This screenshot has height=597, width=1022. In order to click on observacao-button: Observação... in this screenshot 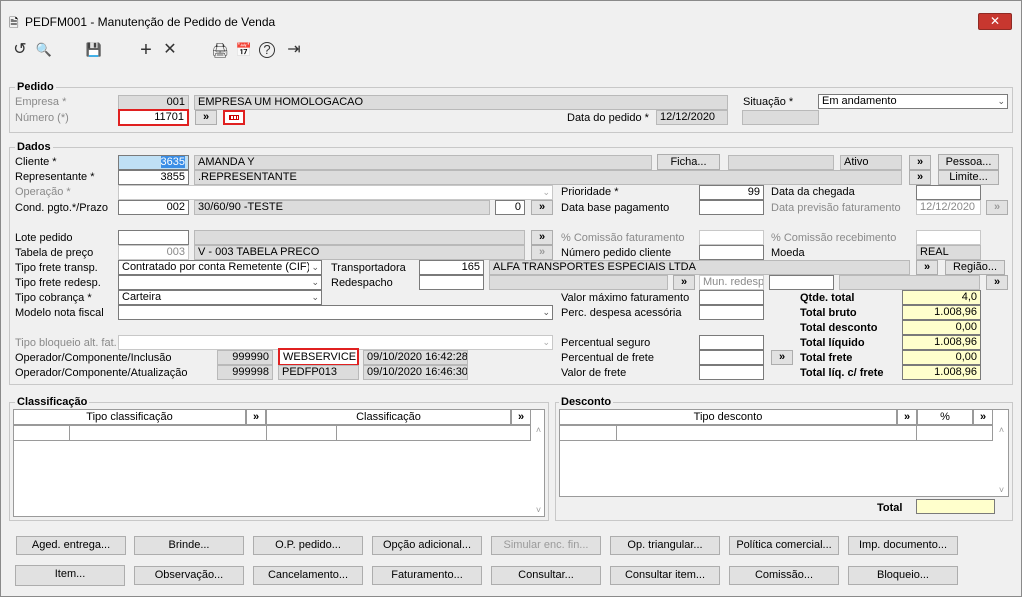, I will do `click(189, 575)`.